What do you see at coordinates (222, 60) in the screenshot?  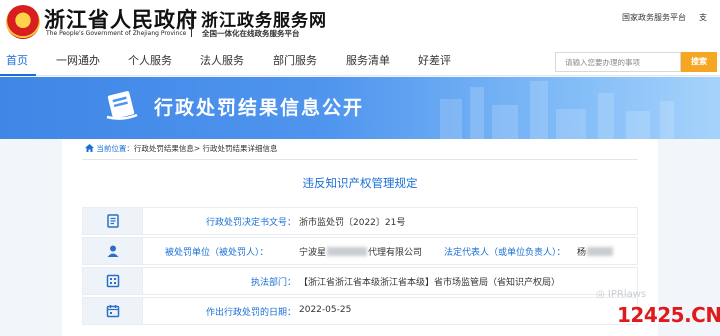 I see `nav-legal-entity-services: 法人服务` at bounding box center [222, 60].